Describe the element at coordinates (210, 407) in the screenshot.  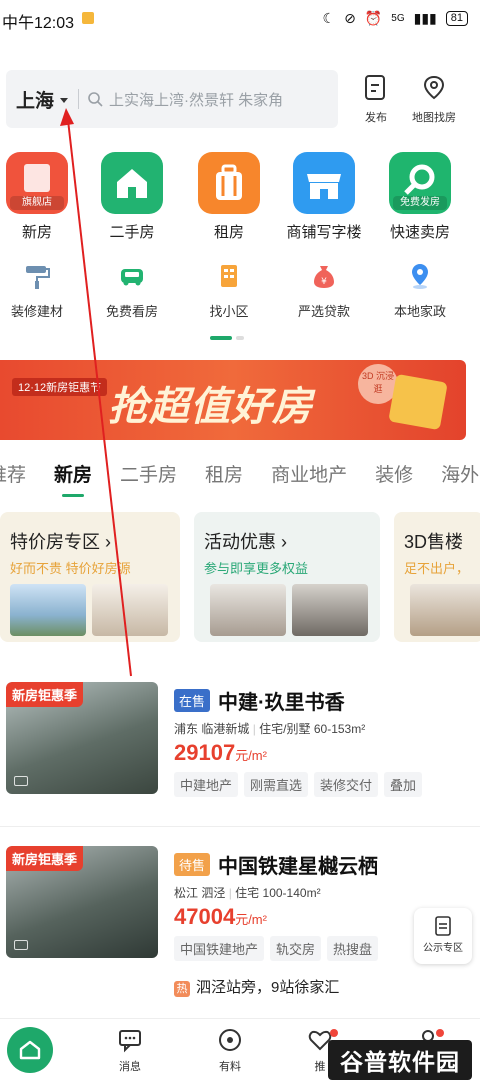
I see `banner-headline: 抢超值好房` at that location.